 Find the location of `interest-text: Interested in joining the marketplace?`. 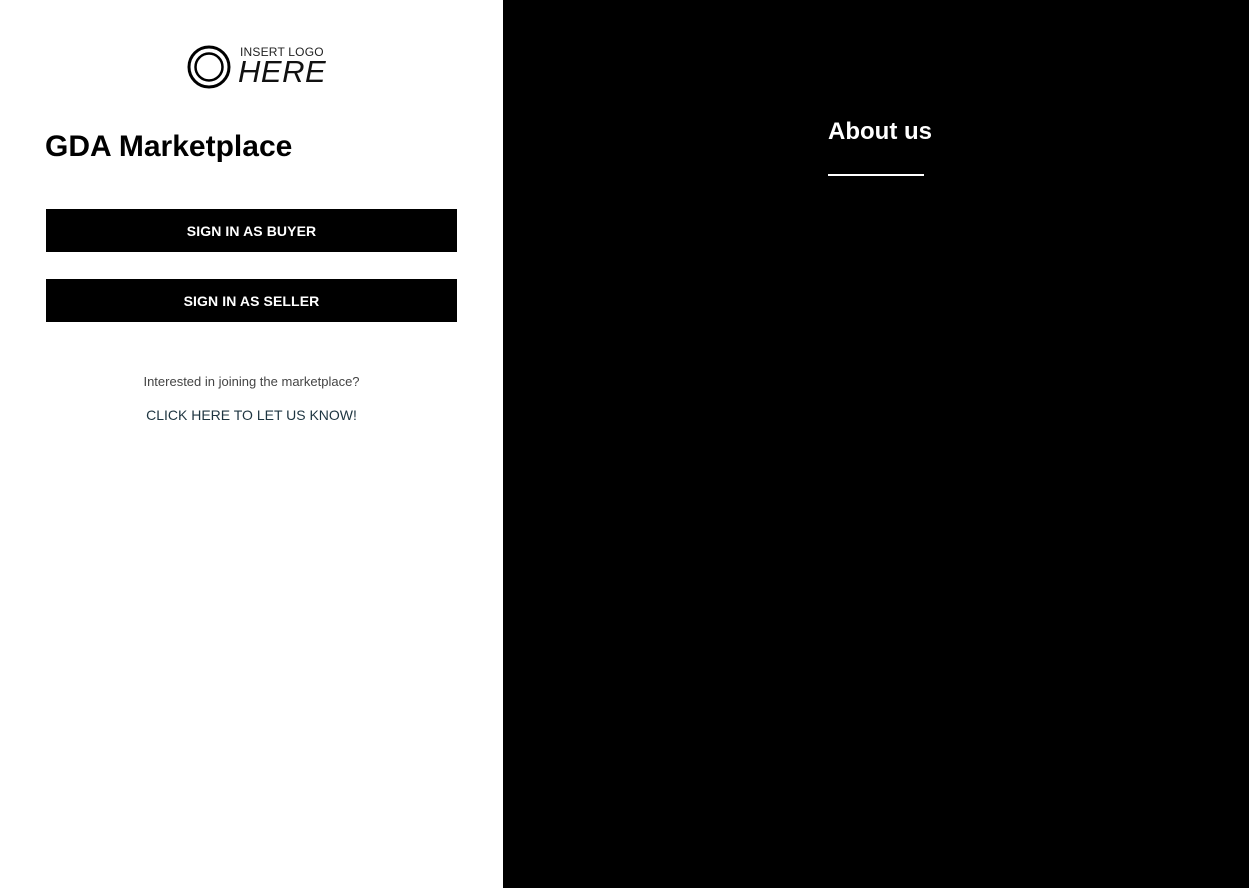

interest-text: Interested in joining the marketplace? is located at coordinates (251, 381).